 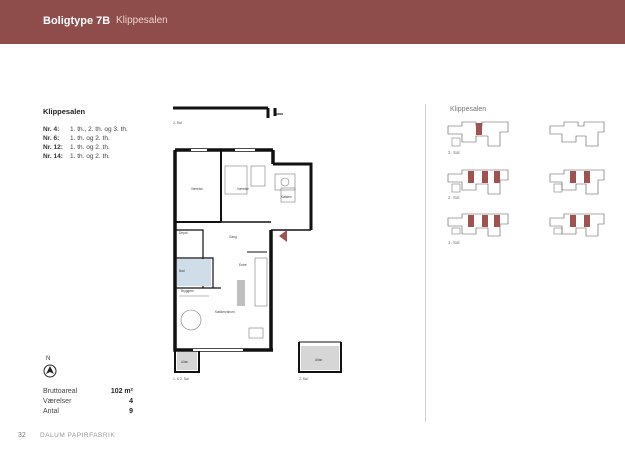 What do you see at coordinates (78, 435) in the screenshot?
I see `footer-text: DALUM PAPIRFABRIK` at bounding box center [78, 435].